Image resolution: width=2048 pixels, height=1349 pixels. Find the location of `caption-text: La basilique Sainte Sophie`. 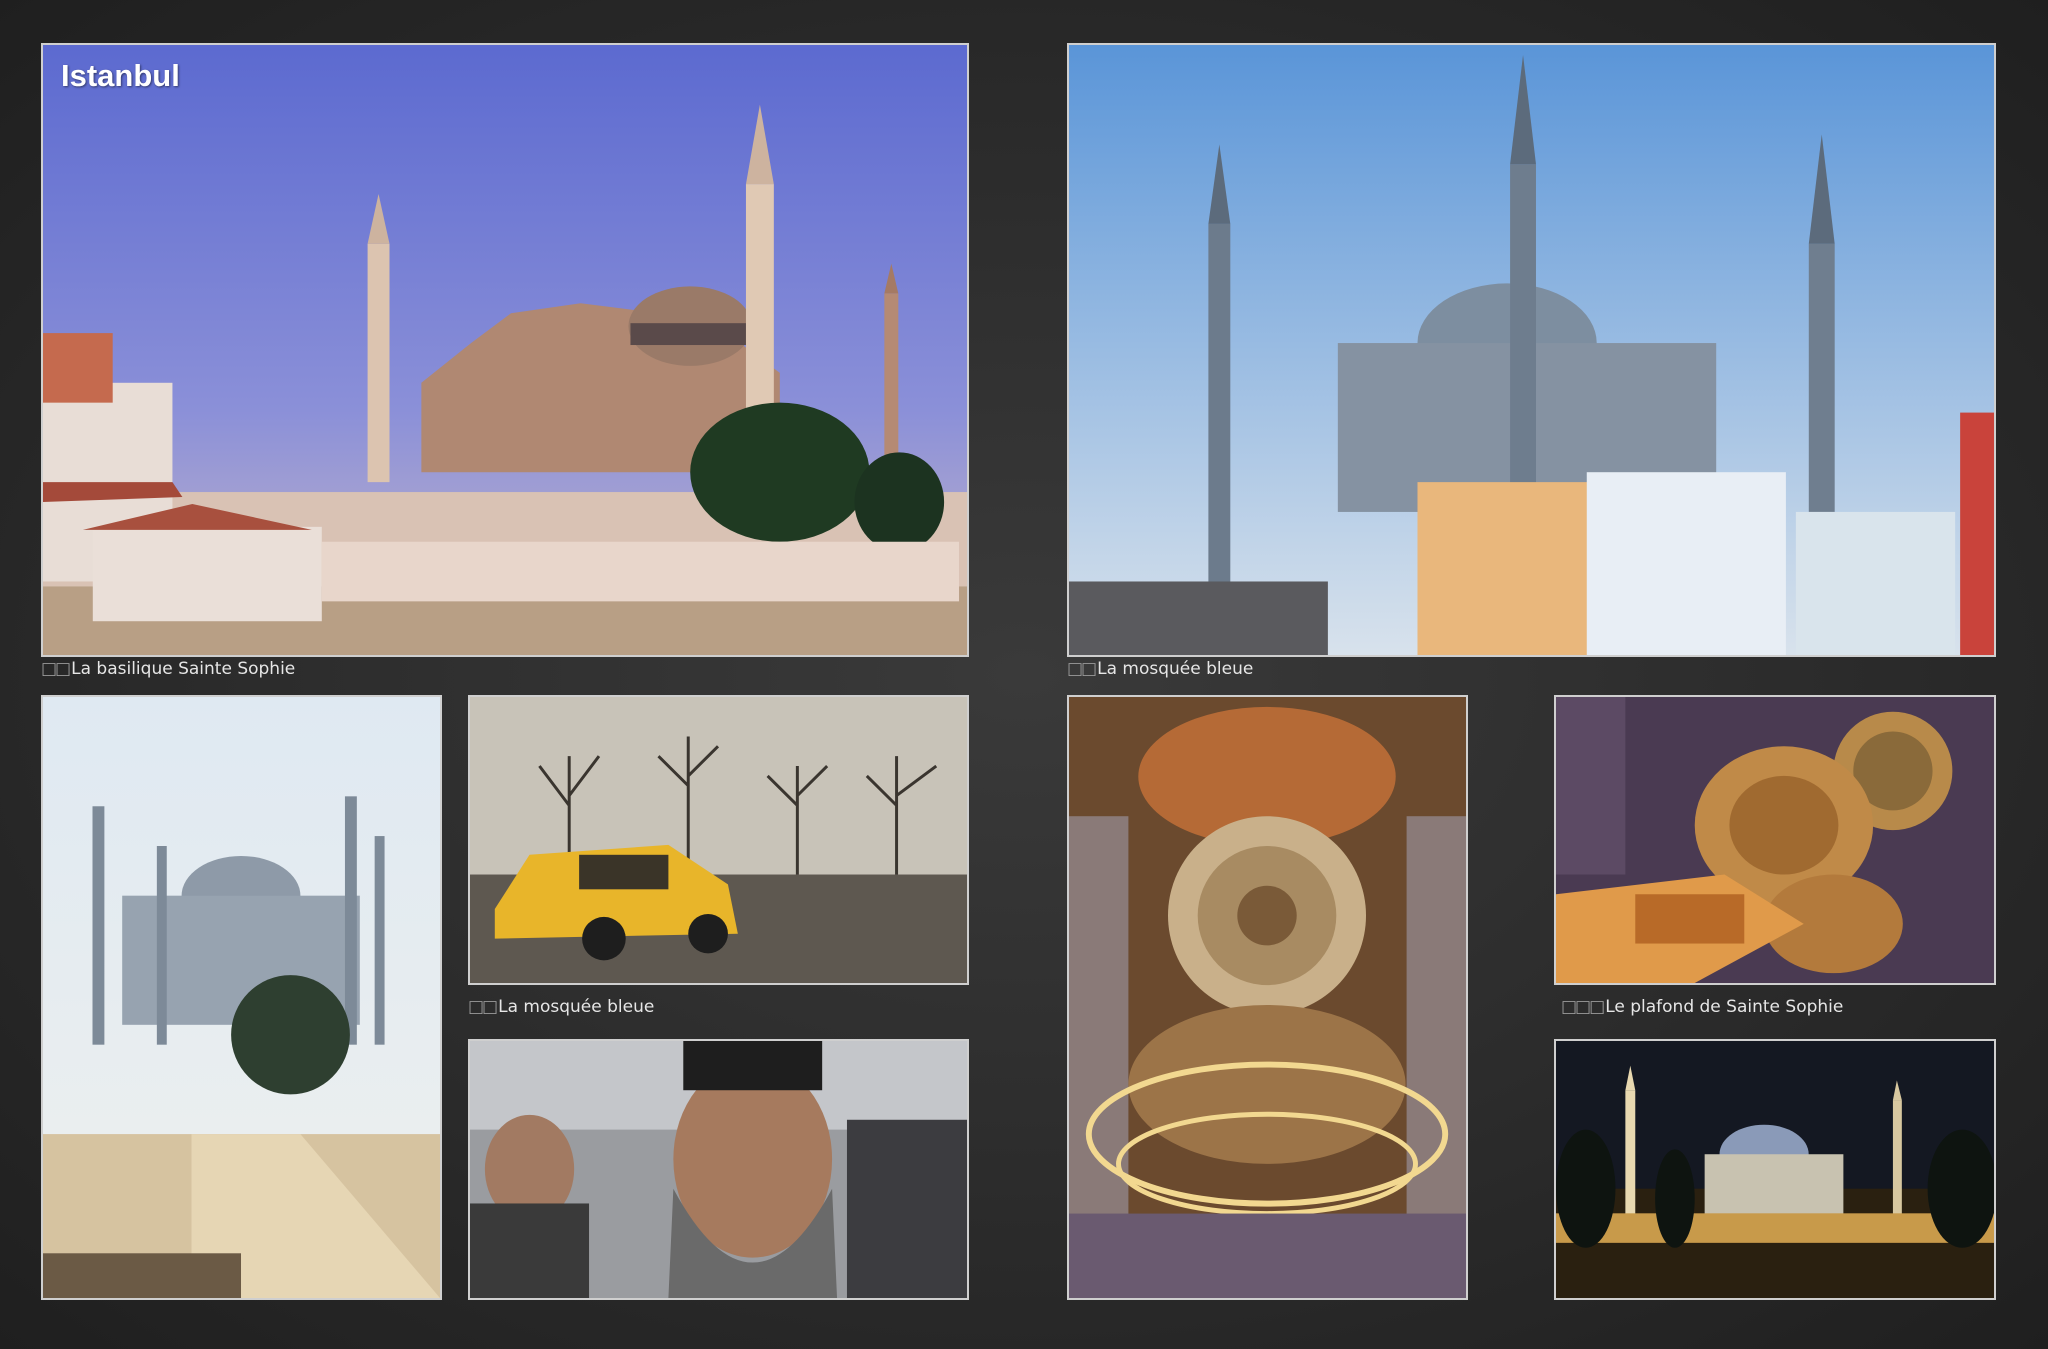

caption-text: La basilique Sainte Sophie is located at coordinates (183, 669).